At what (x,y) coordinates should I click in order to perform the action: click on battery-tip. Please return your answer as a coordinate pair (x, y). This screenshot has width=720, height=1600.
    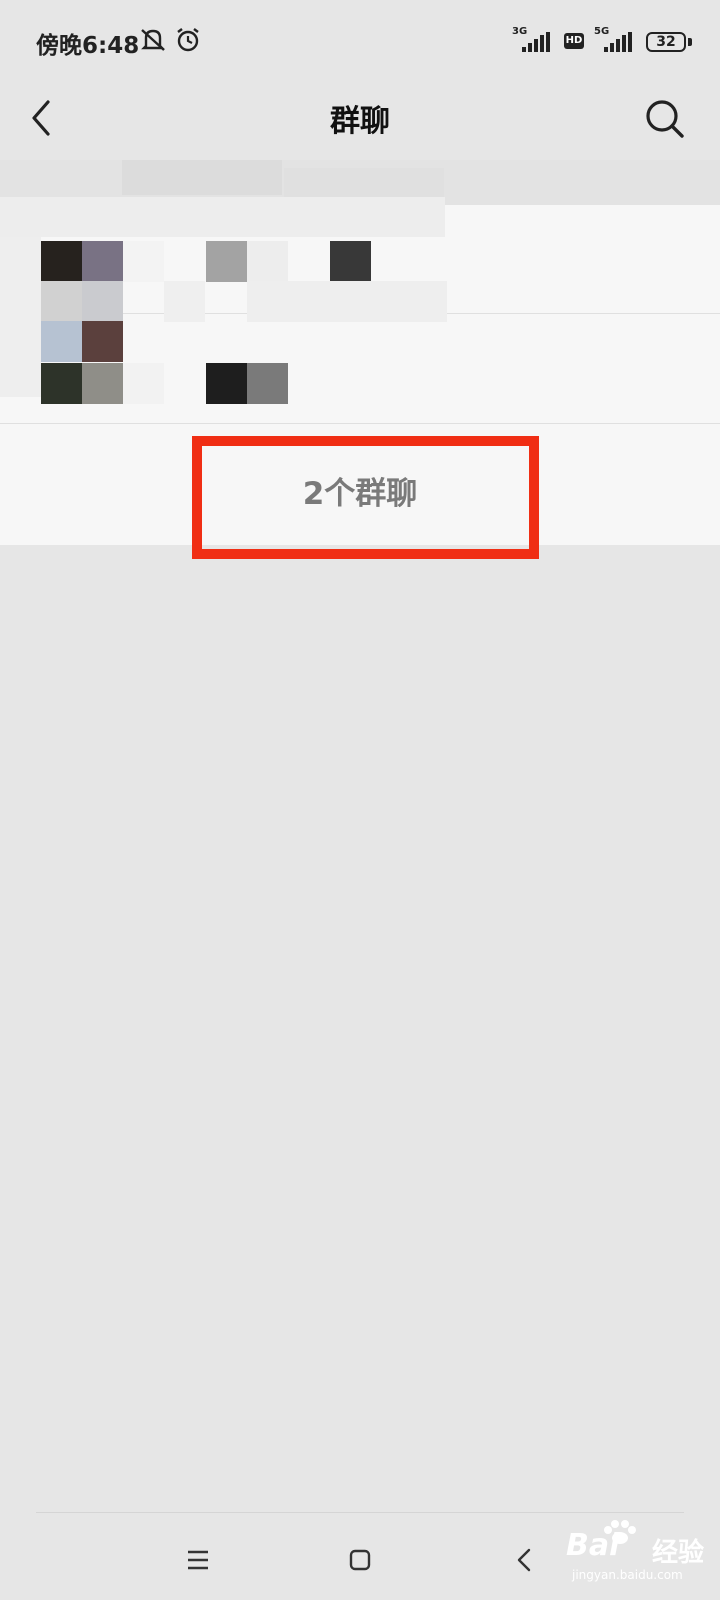
    Looking at the image, I should click on (690, 42).